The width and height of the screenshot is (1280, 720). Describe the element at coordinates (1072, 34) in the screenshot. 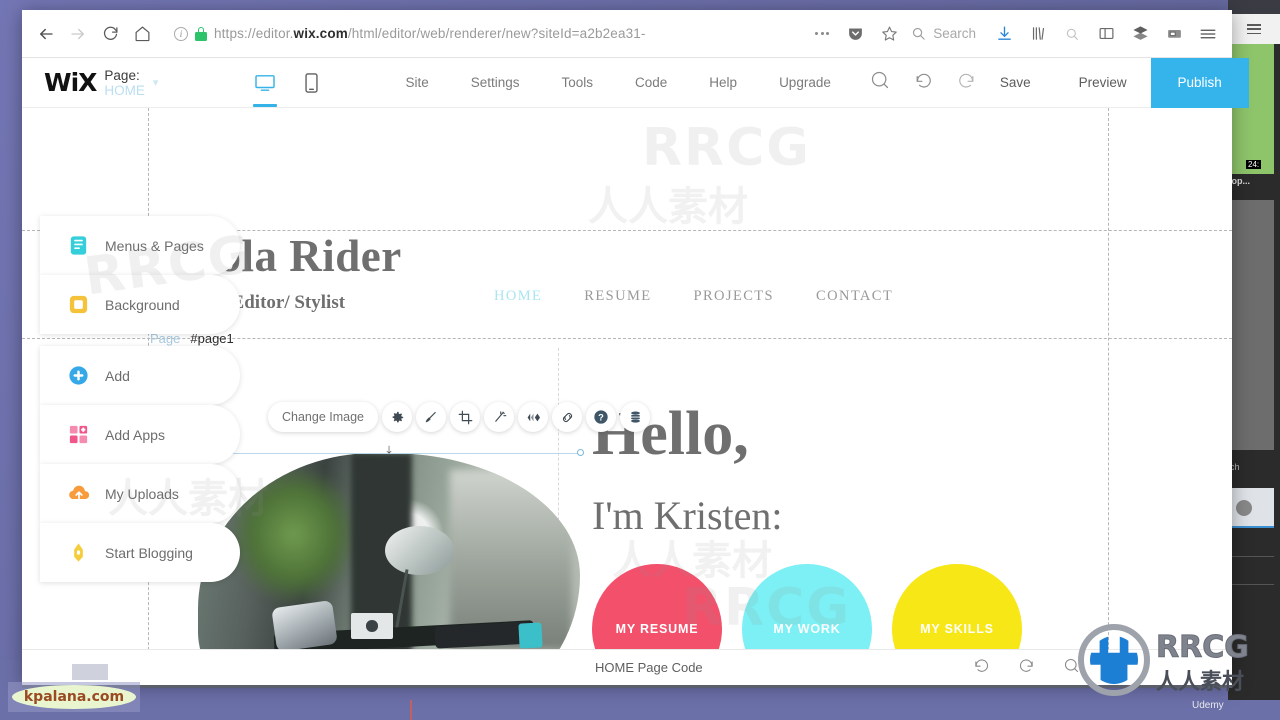

I see `sync-icon` at that location.